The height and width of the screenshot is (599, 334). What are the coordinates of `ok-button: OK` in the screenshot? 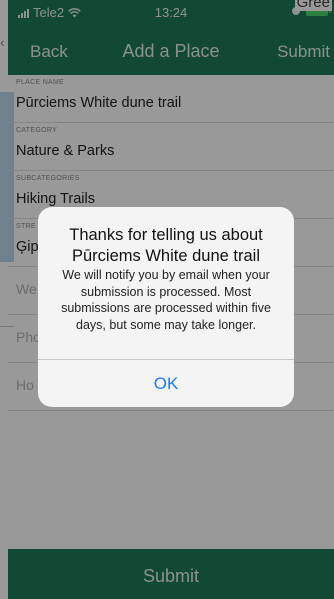 It's located at (166, 383).